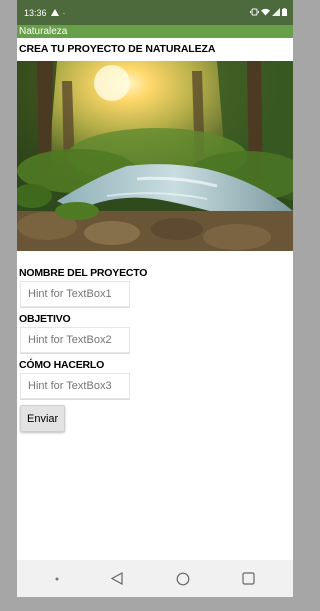 The image size is (320, 611). What do you see at coordinates (183, 579) in the screenshot?
I see `home-circle-icon` at bounding box center [183, 579].